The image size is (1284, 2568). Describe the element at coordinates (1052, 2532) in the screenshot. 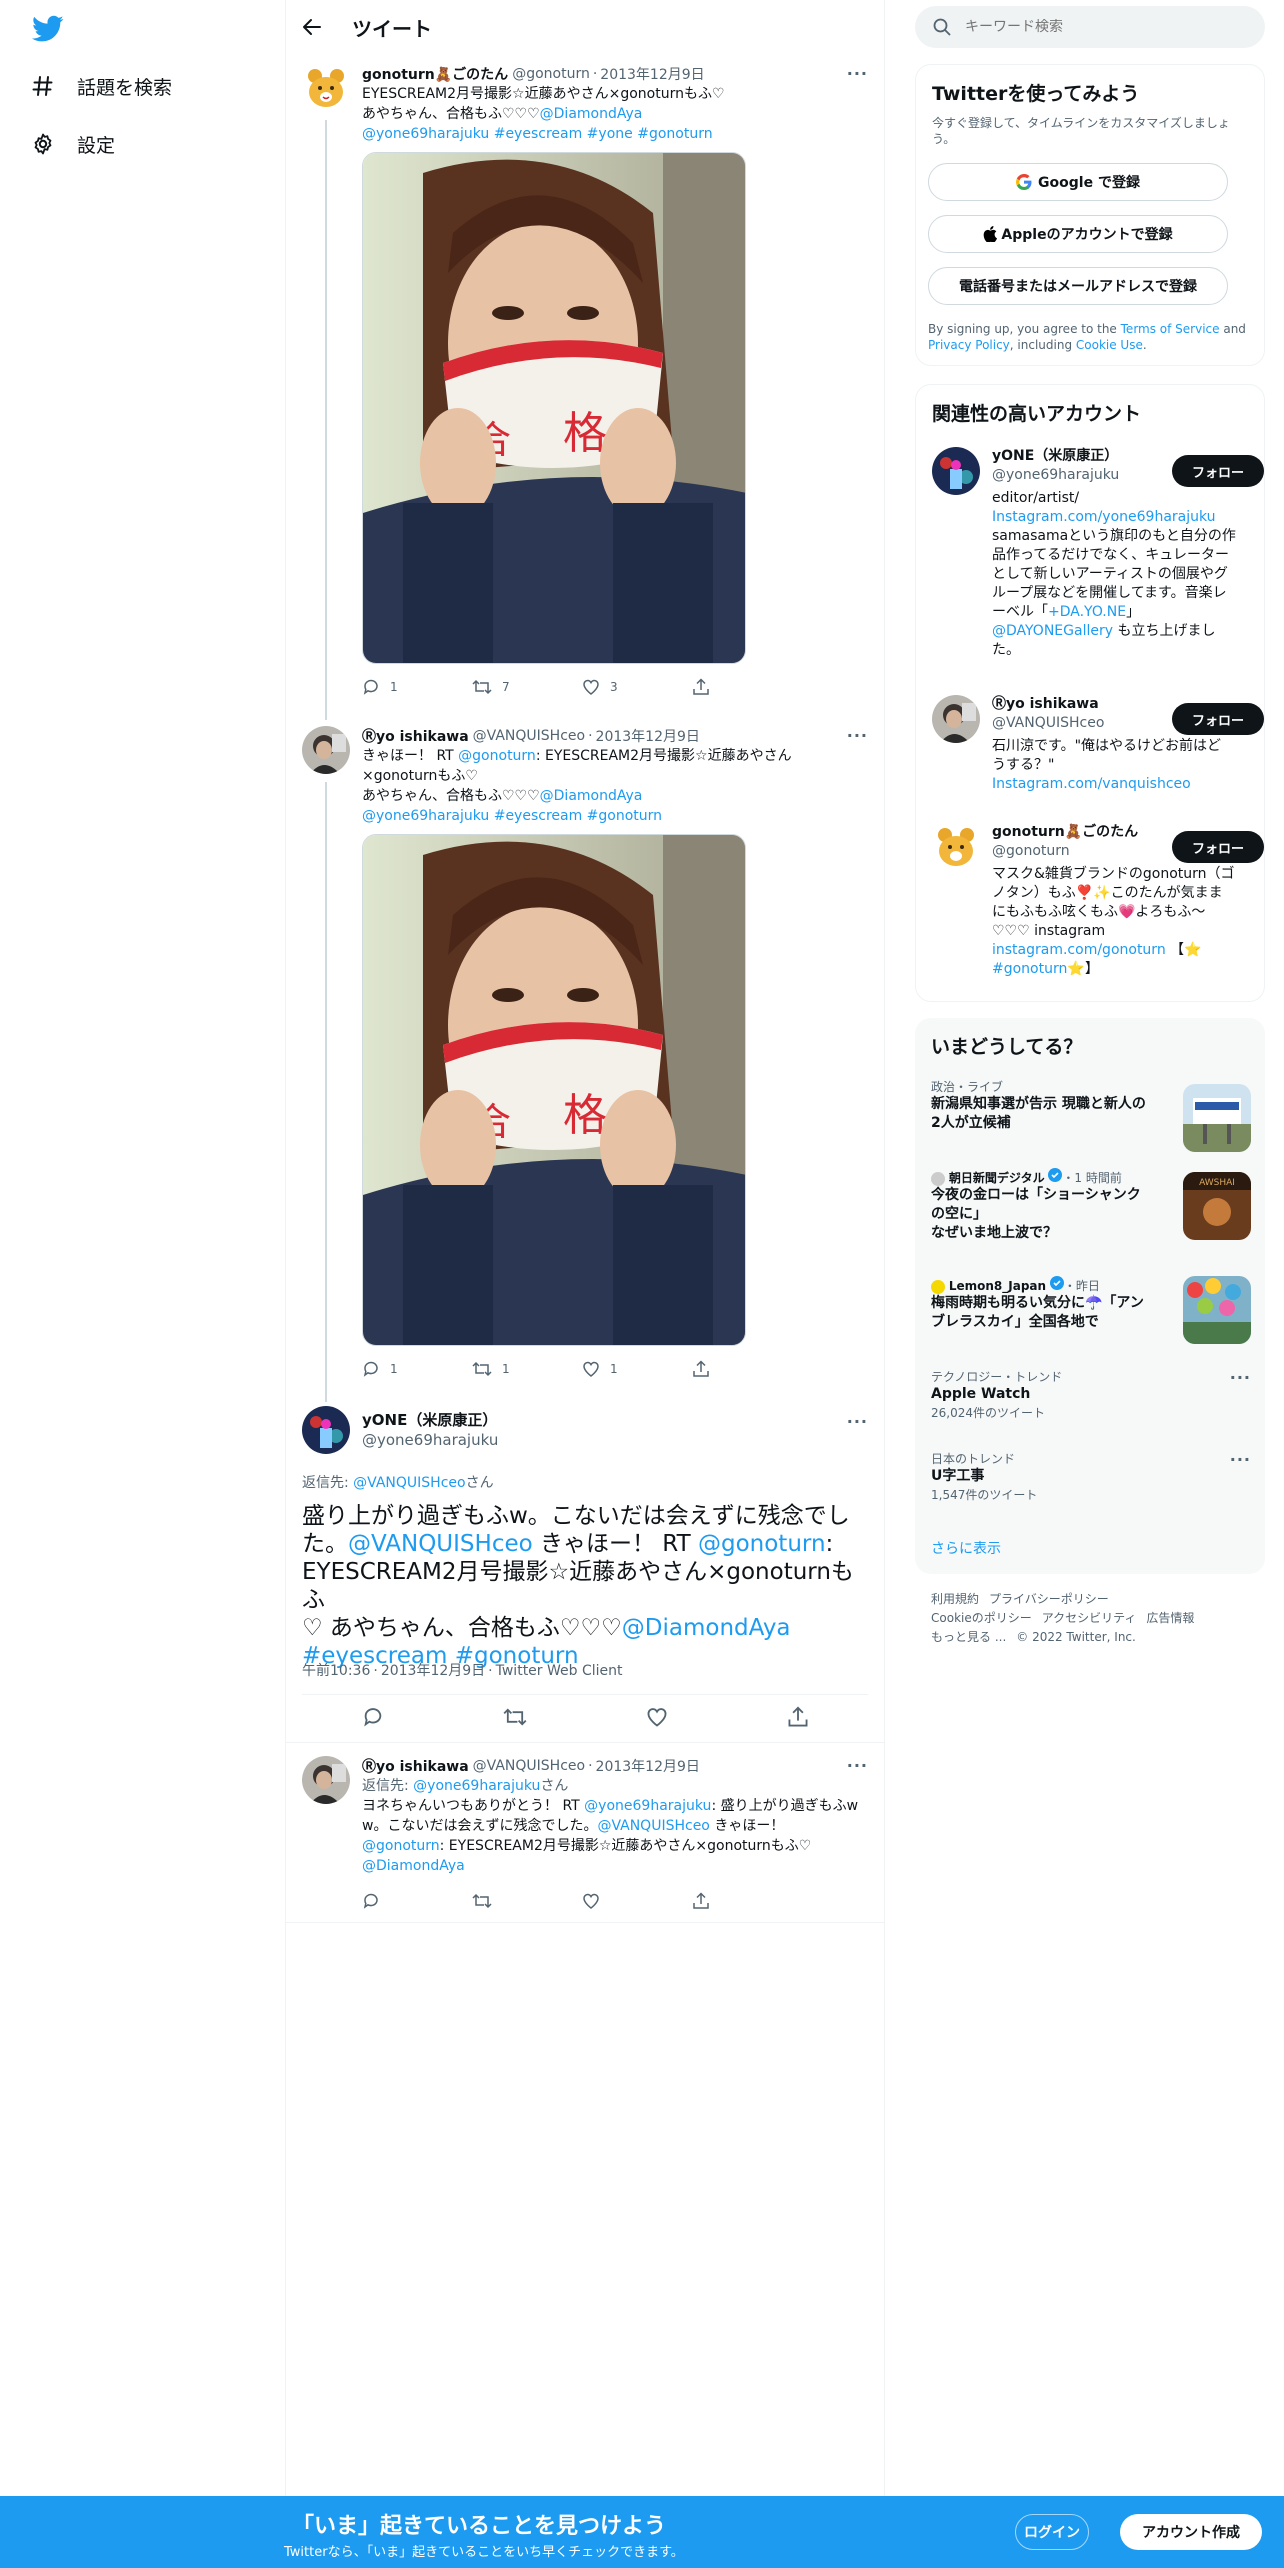

I see `login-button: ログイン` at that location.